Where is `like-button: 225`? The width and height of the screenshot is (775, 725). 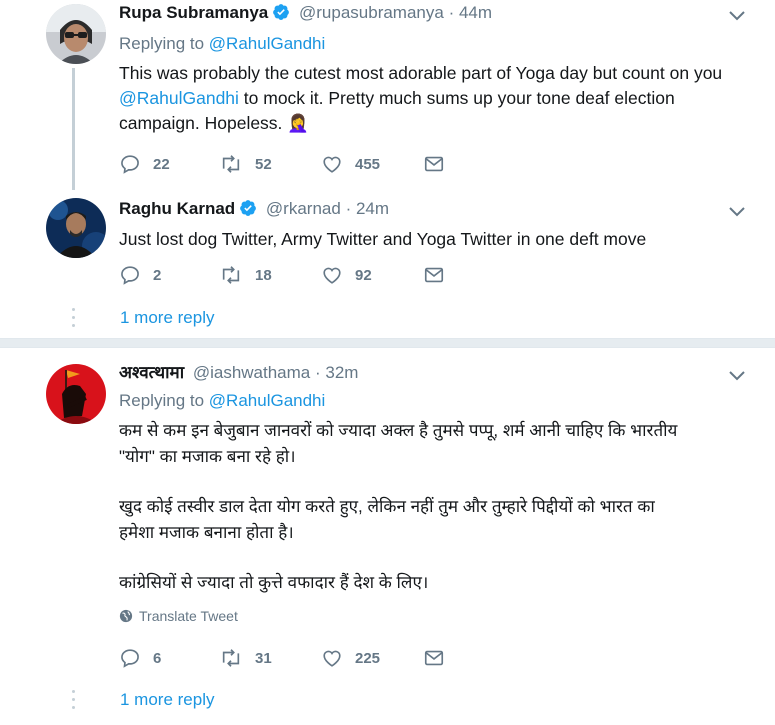
like-button: 225 is located at coordinates (372, 658).